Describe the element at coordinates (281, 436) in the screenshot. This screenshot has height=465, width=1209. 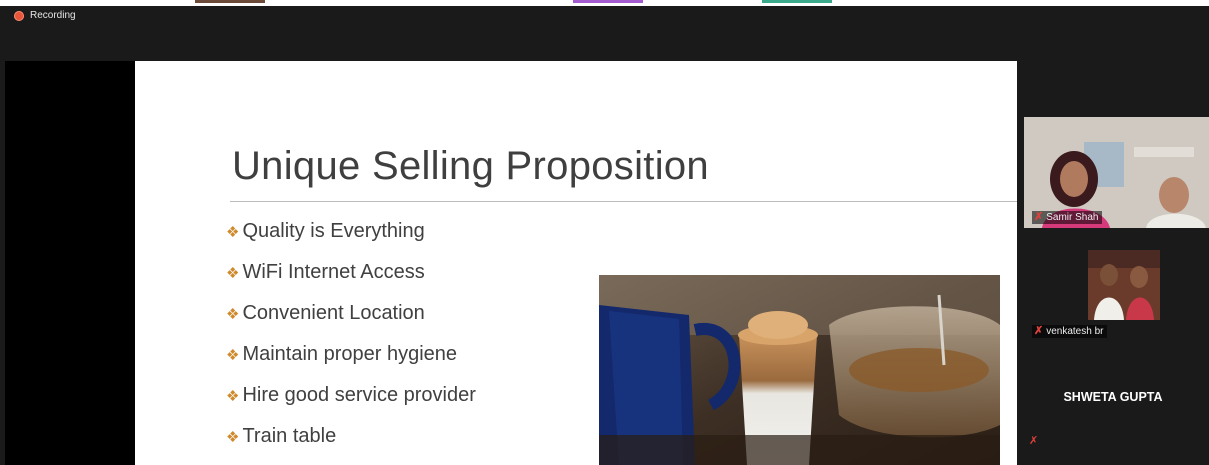
I see `bullet-item: ❖ Train table` at that location.